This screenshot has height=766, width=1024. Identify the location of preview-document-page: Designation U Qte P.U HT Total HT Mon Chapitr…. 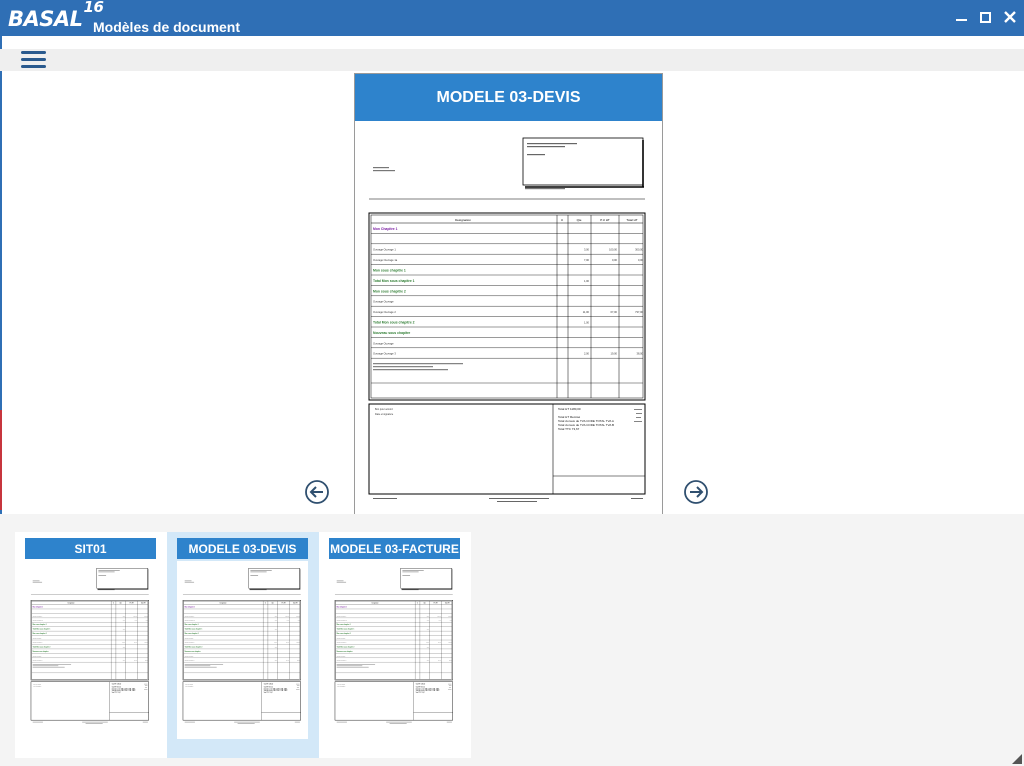
(507, 319).